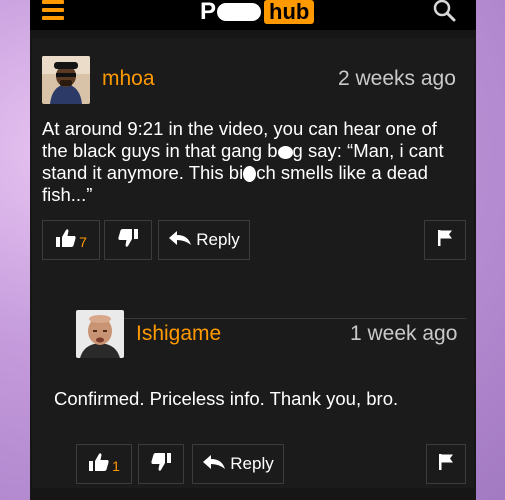  I want to click on like-count: 1, so click(116, 466).